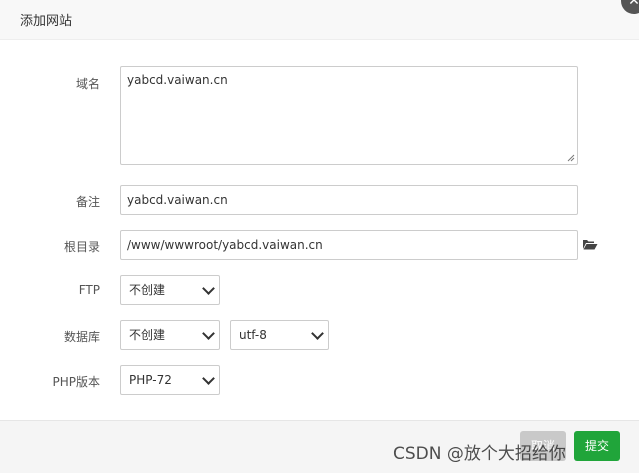  What do you see at coordinates (349, 200) in the screenshot?
I see `note-input: yabcd.vaiwan.cn` at bounding box center [349, 200].